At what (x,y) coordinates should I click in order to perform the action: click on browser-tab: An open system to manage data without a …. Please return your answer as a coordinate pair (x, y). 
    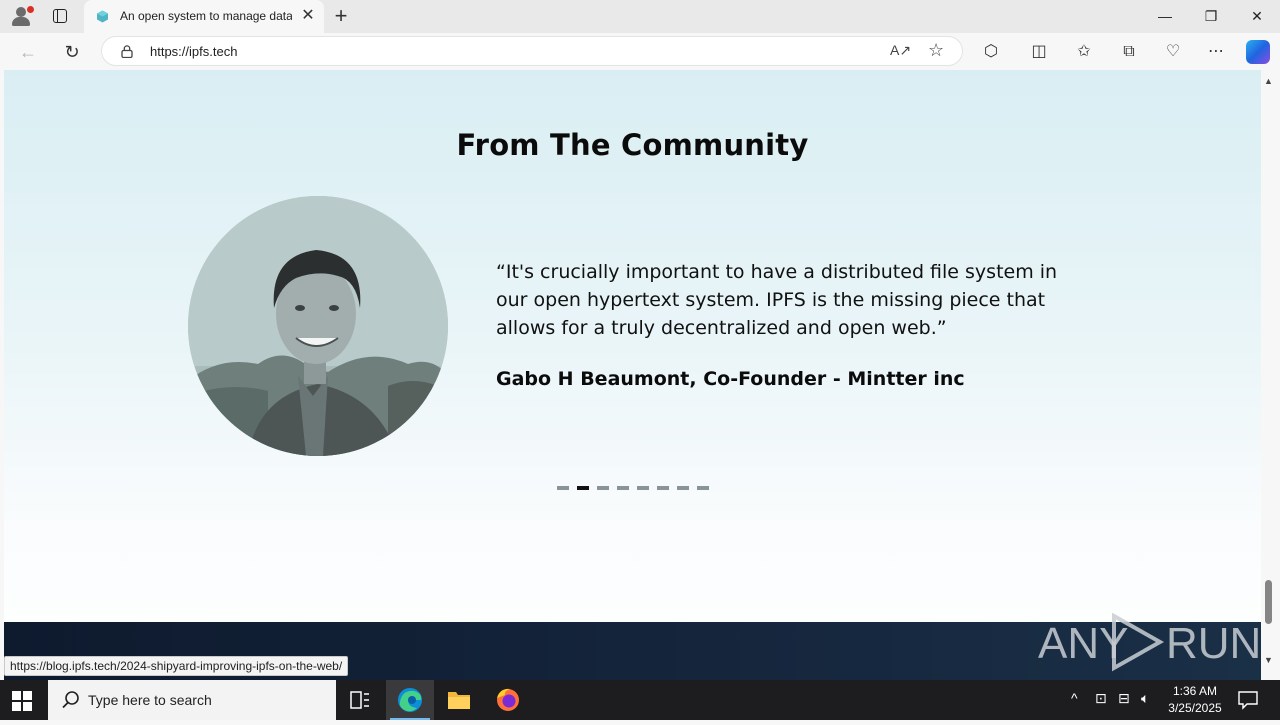
    Looking at the image, I should click on (204, 16).